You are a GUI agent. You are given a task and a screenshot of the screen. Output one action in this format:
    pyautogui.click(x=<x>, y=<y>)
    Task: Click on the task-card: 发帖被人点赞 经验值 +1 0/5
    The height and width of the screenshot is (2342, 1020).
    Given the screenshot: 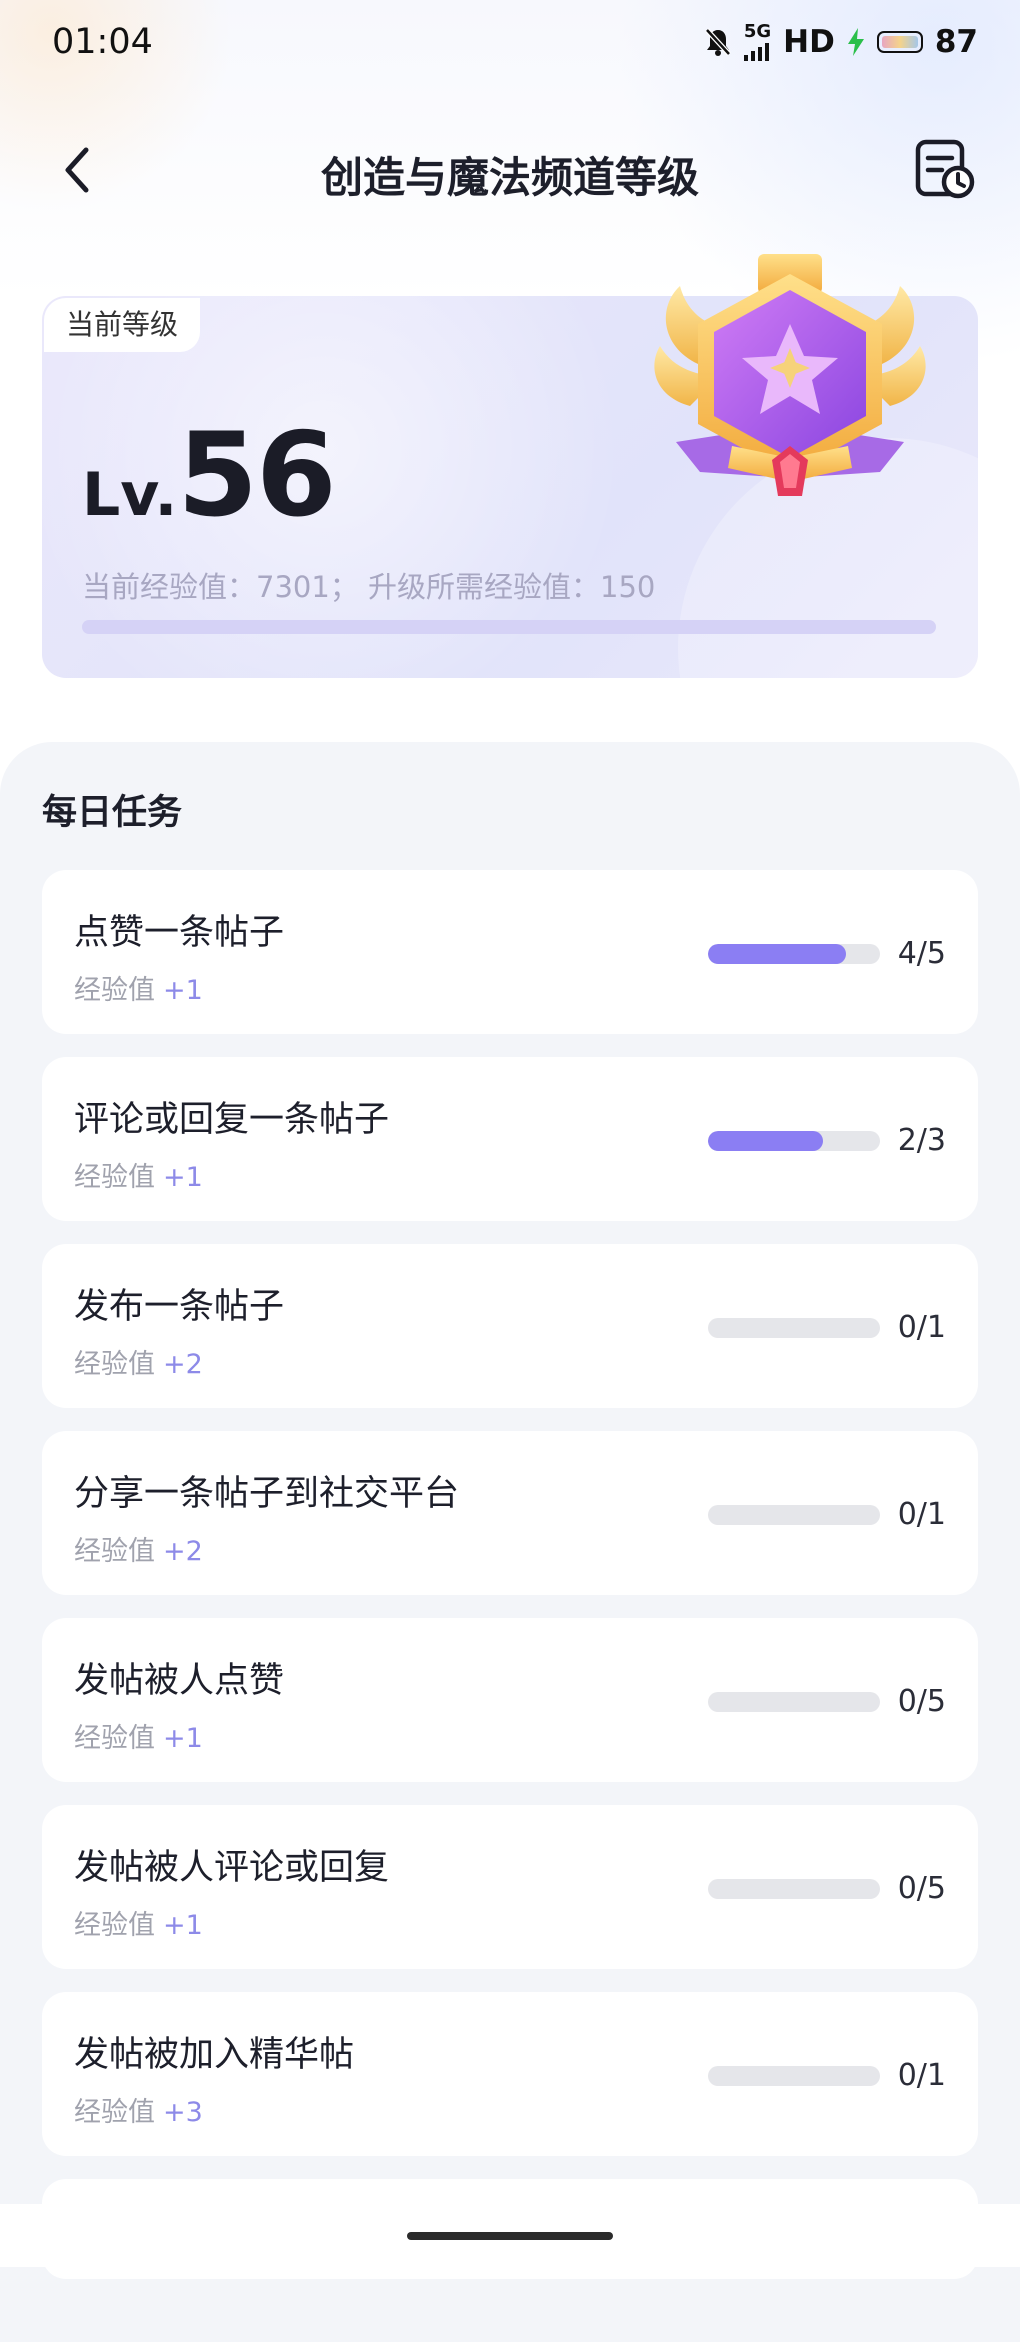 What is the action you would take?
    pyautogui.click(x=510, y=1700)
    